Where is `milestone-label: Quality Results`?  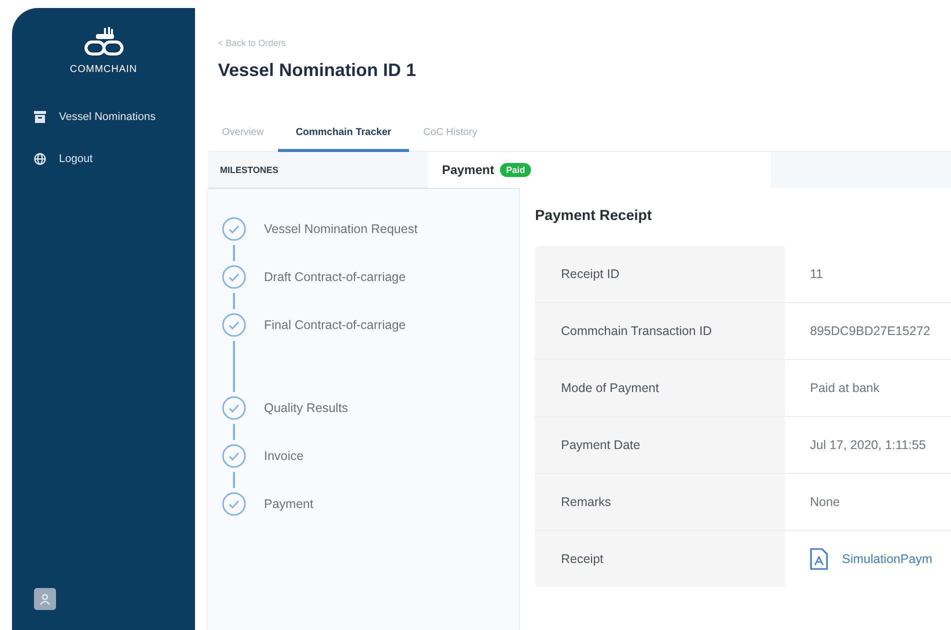 milestone-label: Quality Results is located at coordinates (306, 408).